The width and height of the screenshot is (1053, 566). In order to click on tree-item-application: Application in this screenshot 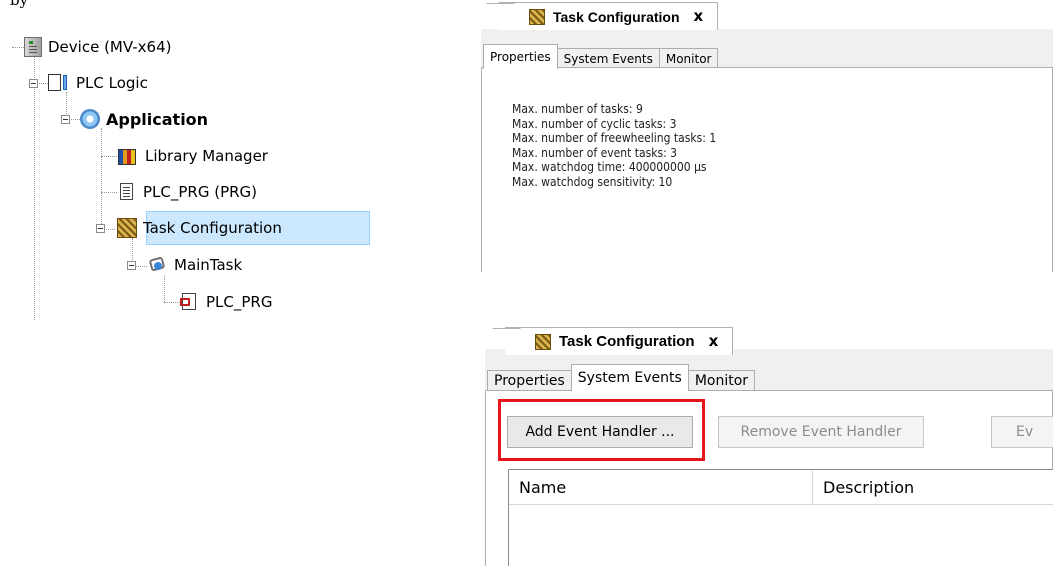, I will do `click(144, 119)`.